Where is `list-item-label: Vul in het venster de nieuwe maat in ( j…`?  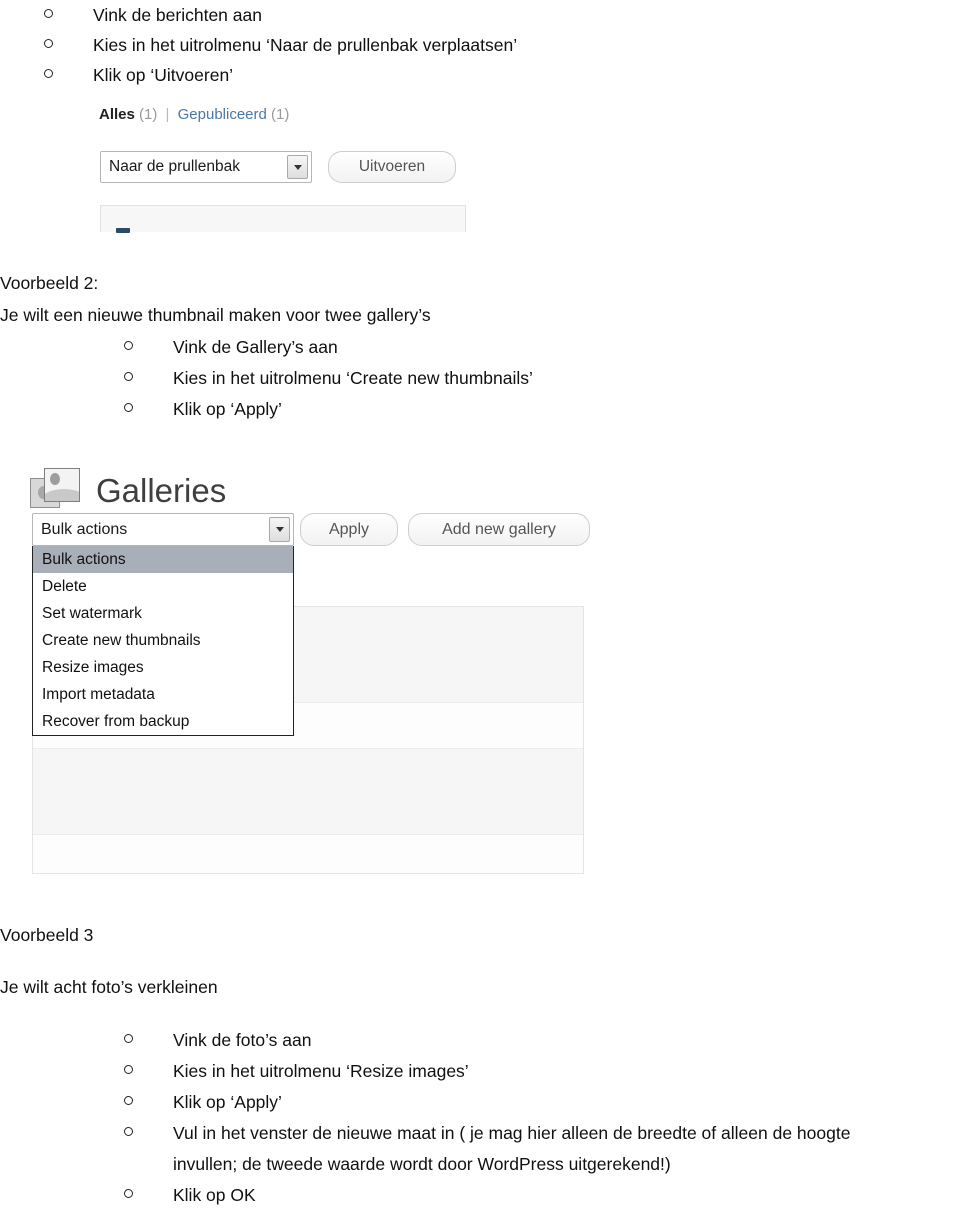
list-item-label: Vul in het venster de nieuwe maat in ( j… is located at coordinates (512, 1133).